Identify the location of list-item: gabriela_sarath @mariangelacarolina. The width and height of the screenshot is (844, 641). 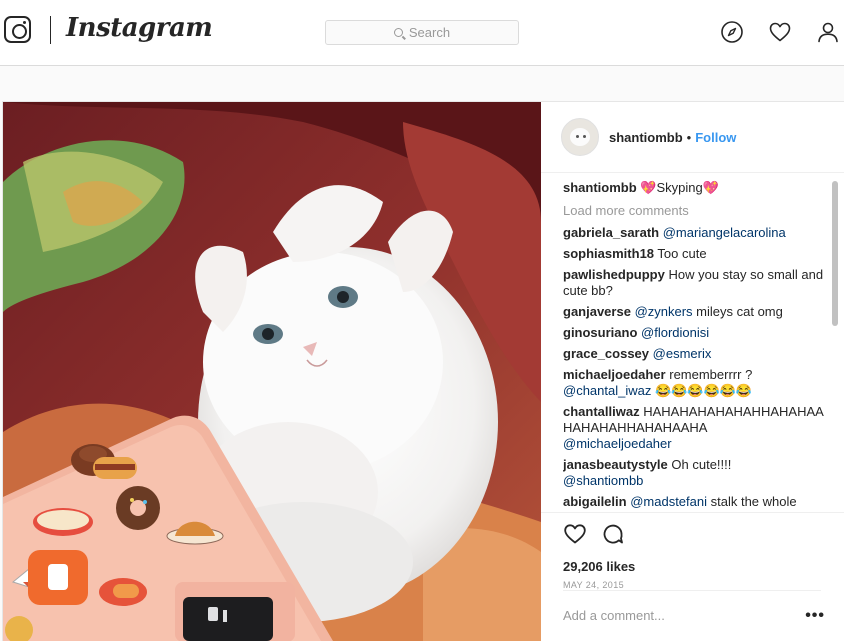
(698, 233).